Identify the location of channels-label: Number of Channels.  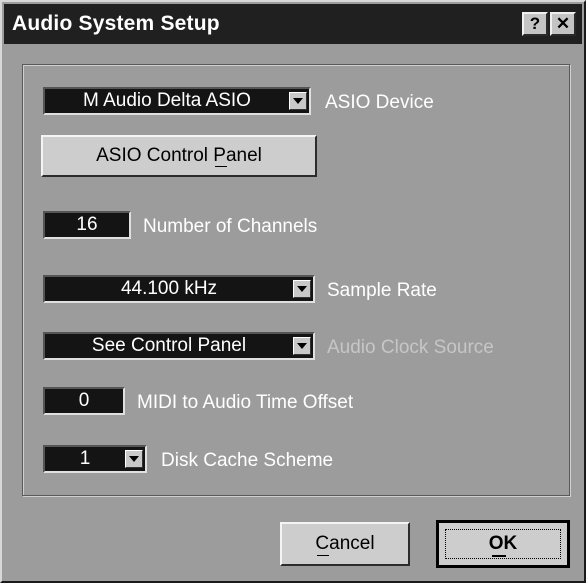
(230, 226).